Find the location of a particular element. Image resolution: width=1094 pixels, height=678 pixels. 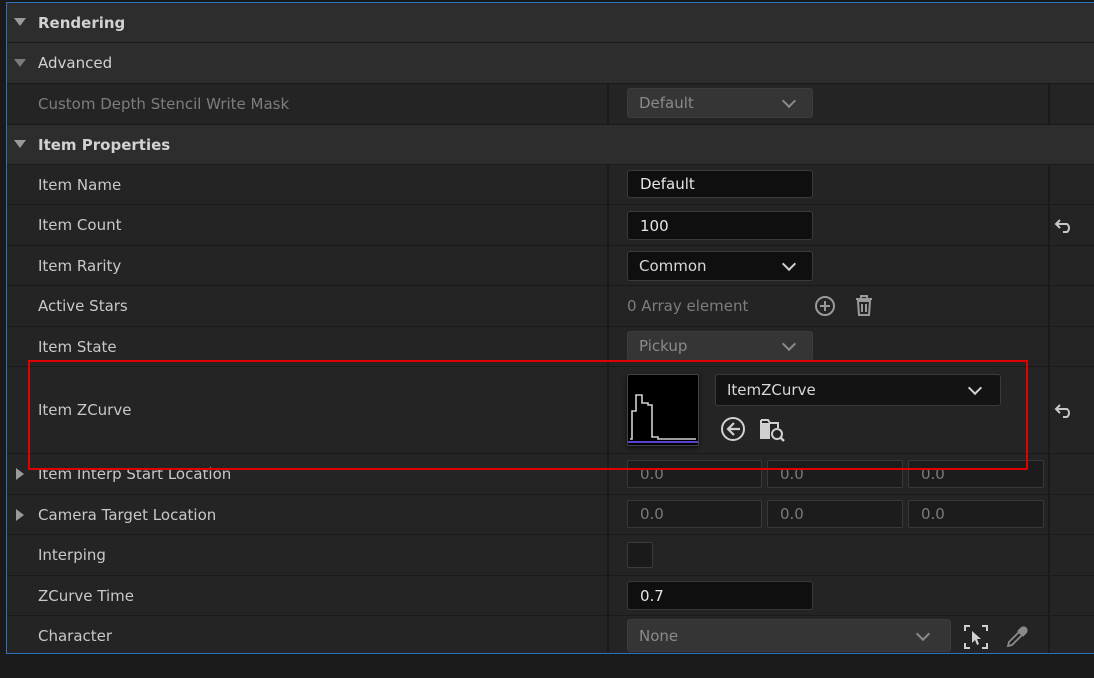

property-label: Item ZCurve is located at coordinates (85, 410).